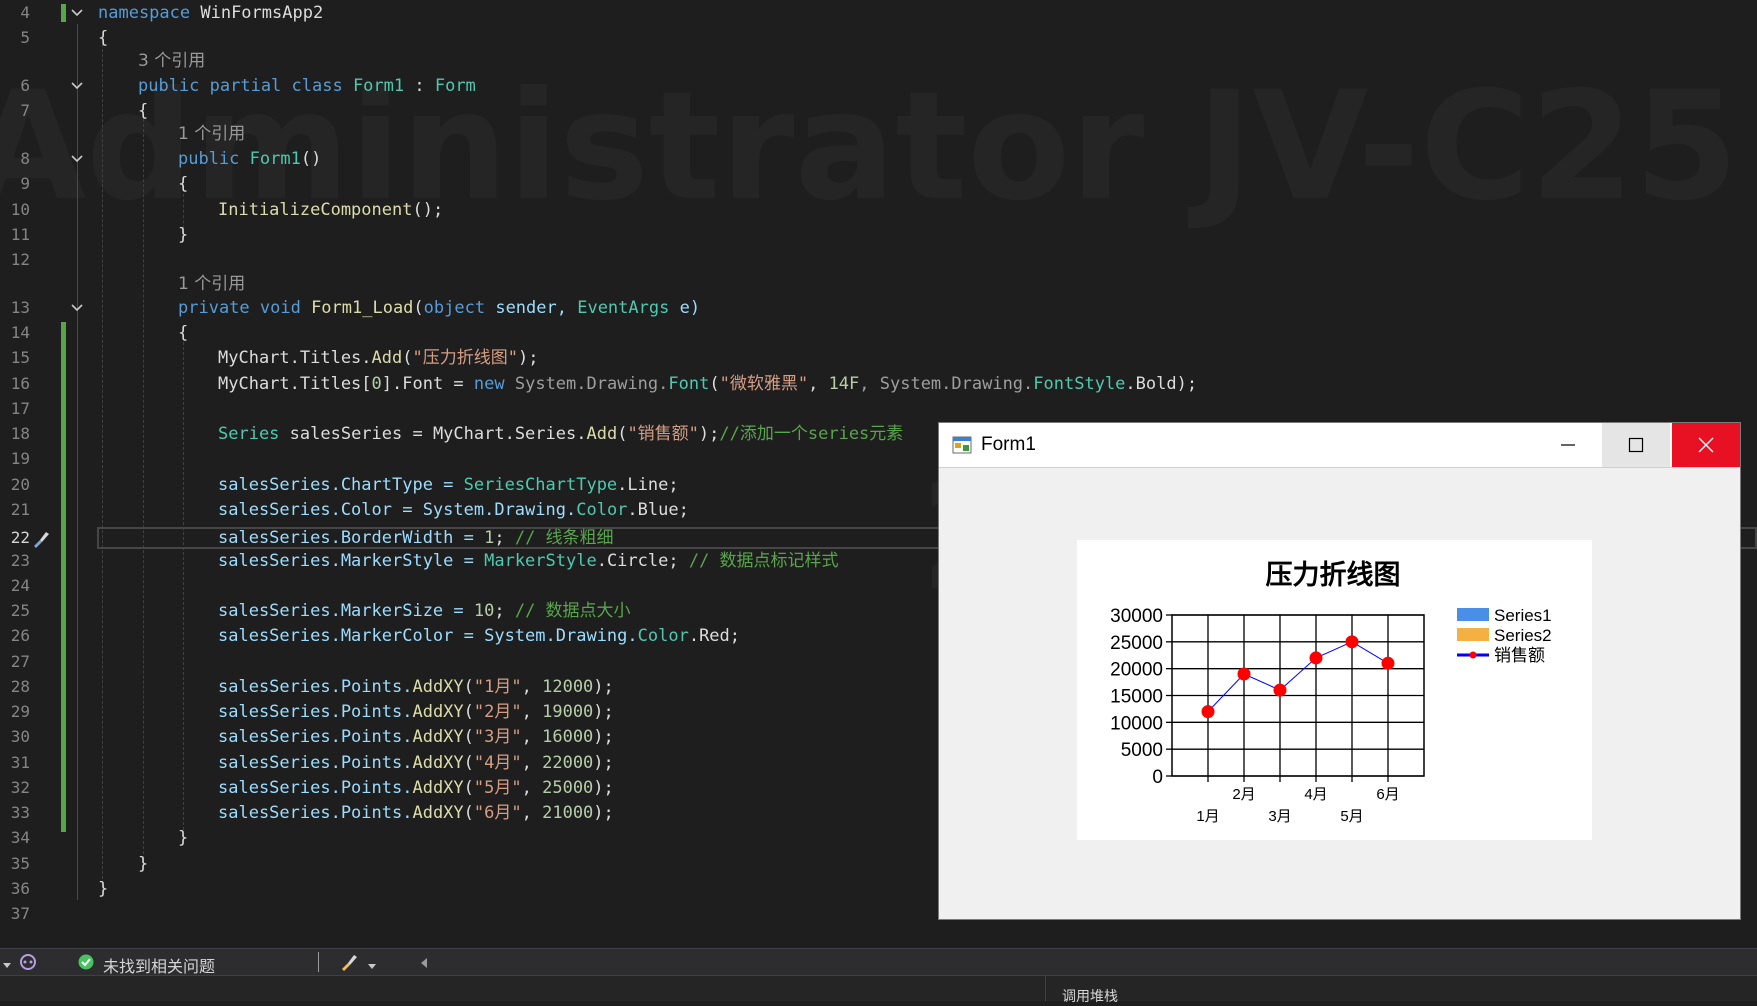 This screenshot has width=1757, height=1006. What do you see at coordinates (1136, 616) in the screenshot?
I see `y-tick-label: 30000` at bounding box center [1136, 616].